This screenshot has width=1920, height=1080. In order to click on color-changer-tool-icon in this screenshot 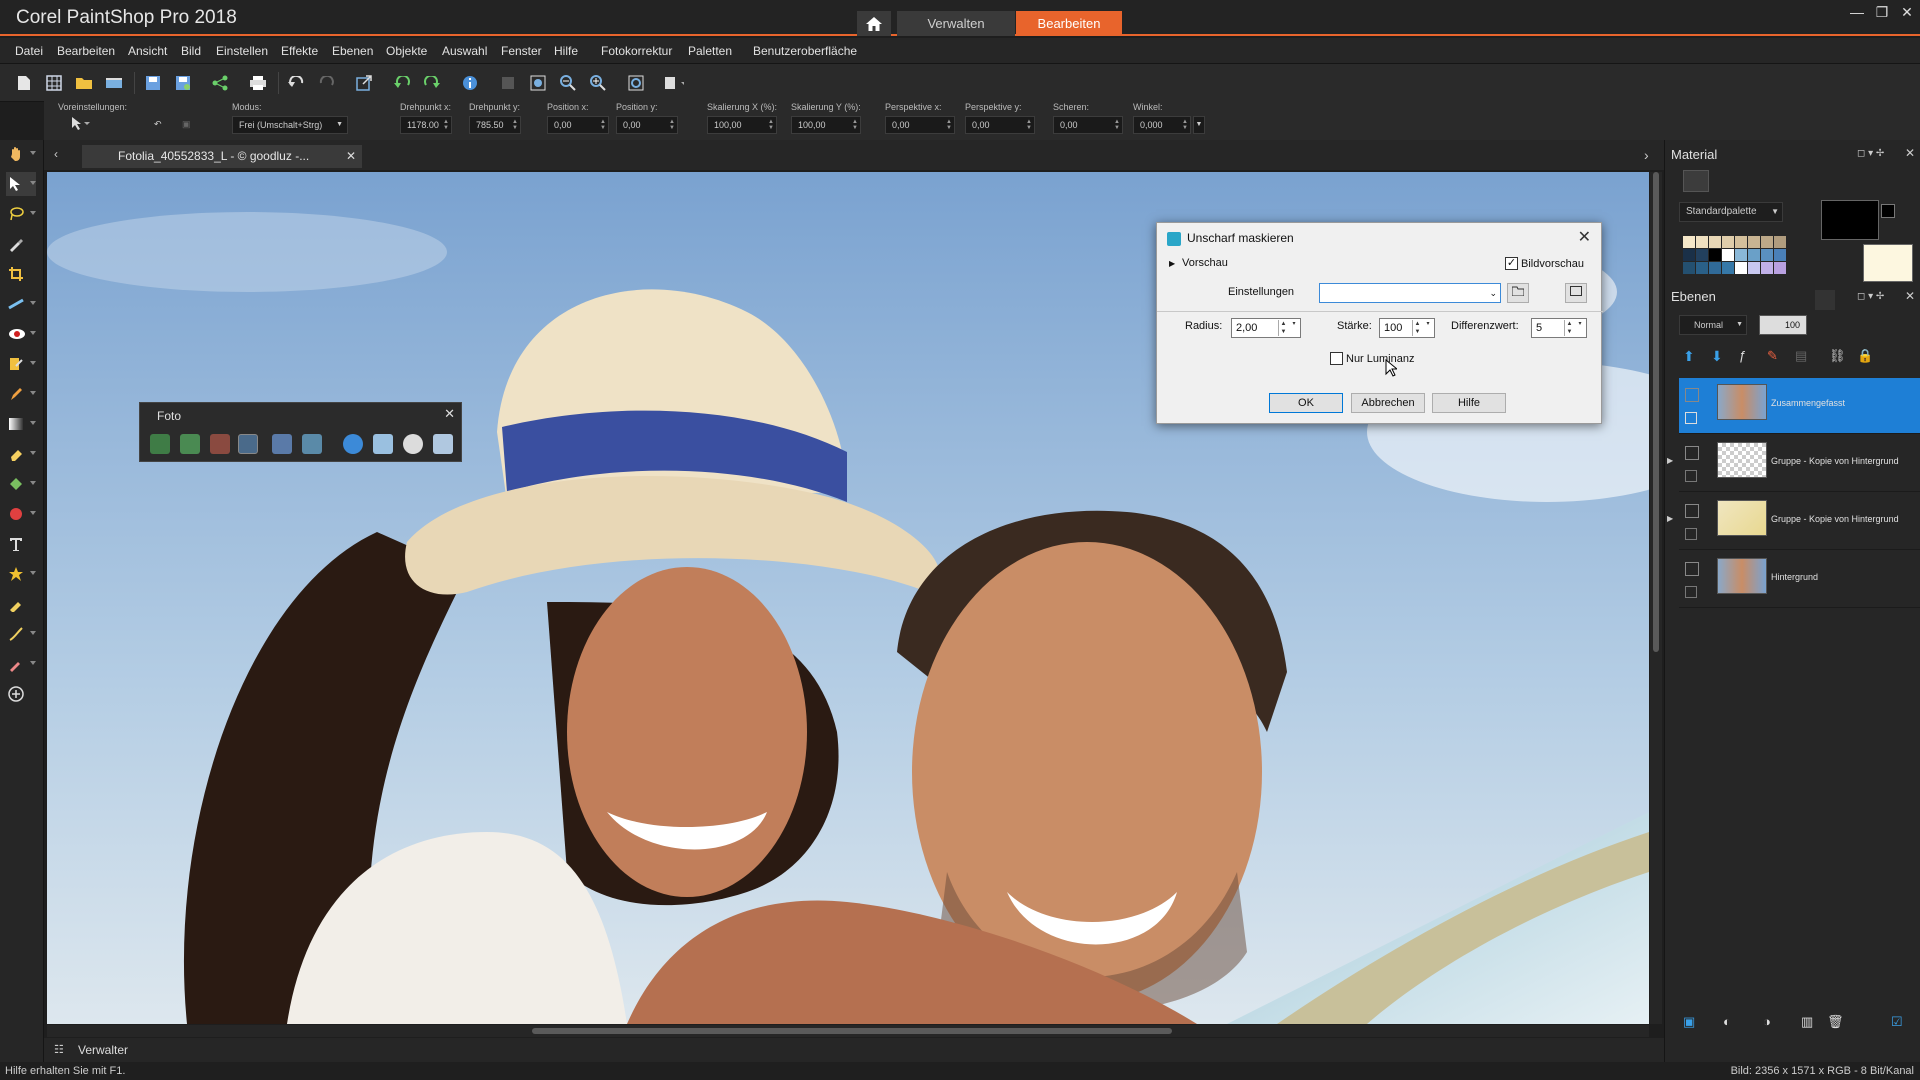, I will do `click(21, 514)`.